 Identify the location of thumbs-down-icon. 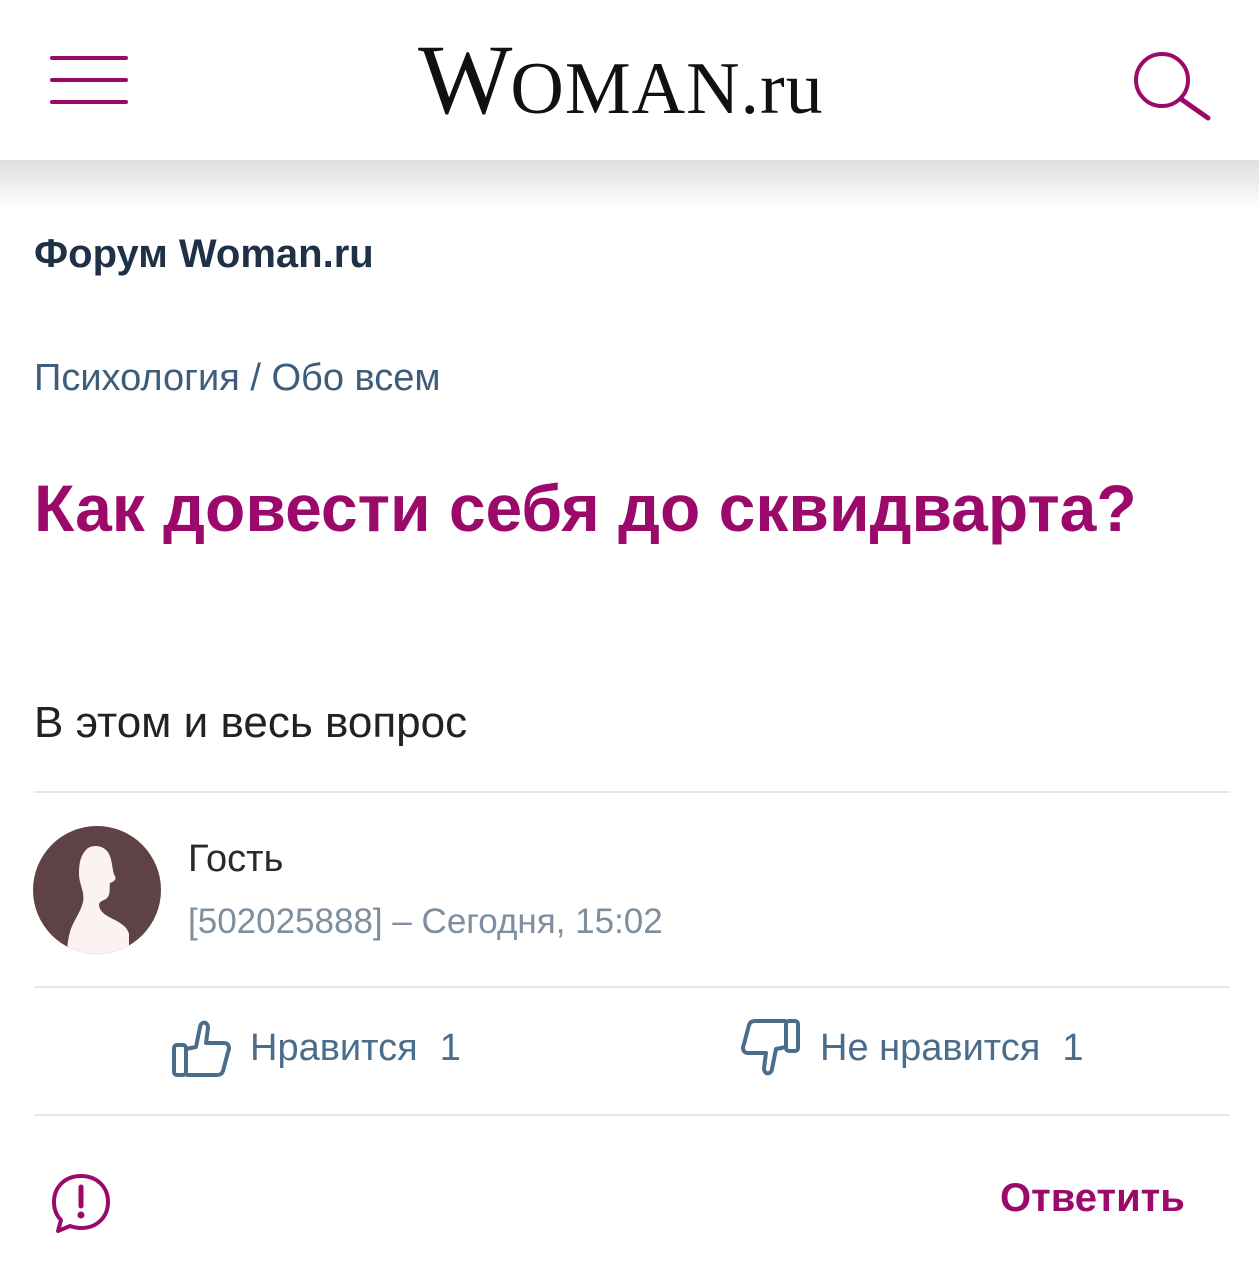
(770, 1047).